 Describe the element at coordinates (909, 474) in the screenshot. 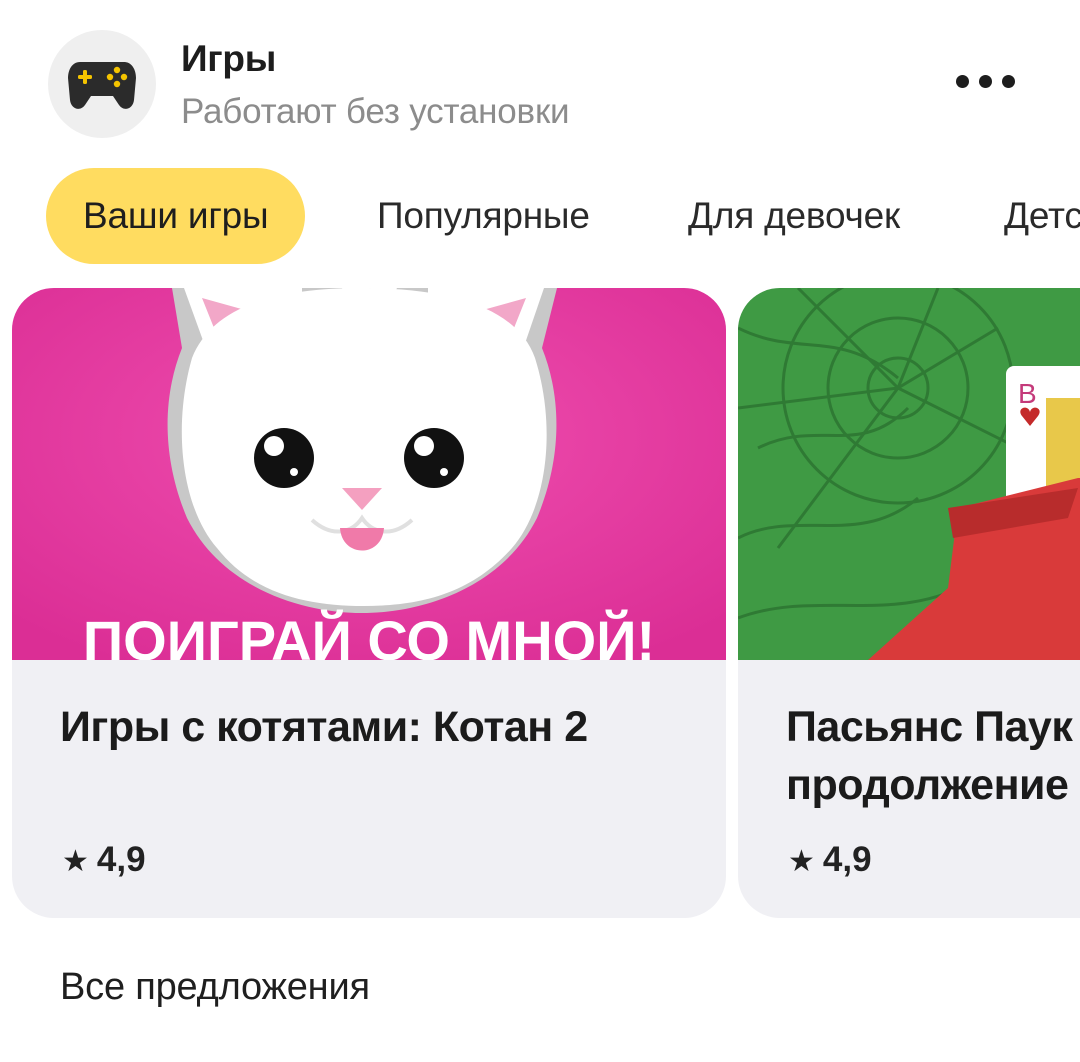

I see `spider-solitaire-image: B` at that location.